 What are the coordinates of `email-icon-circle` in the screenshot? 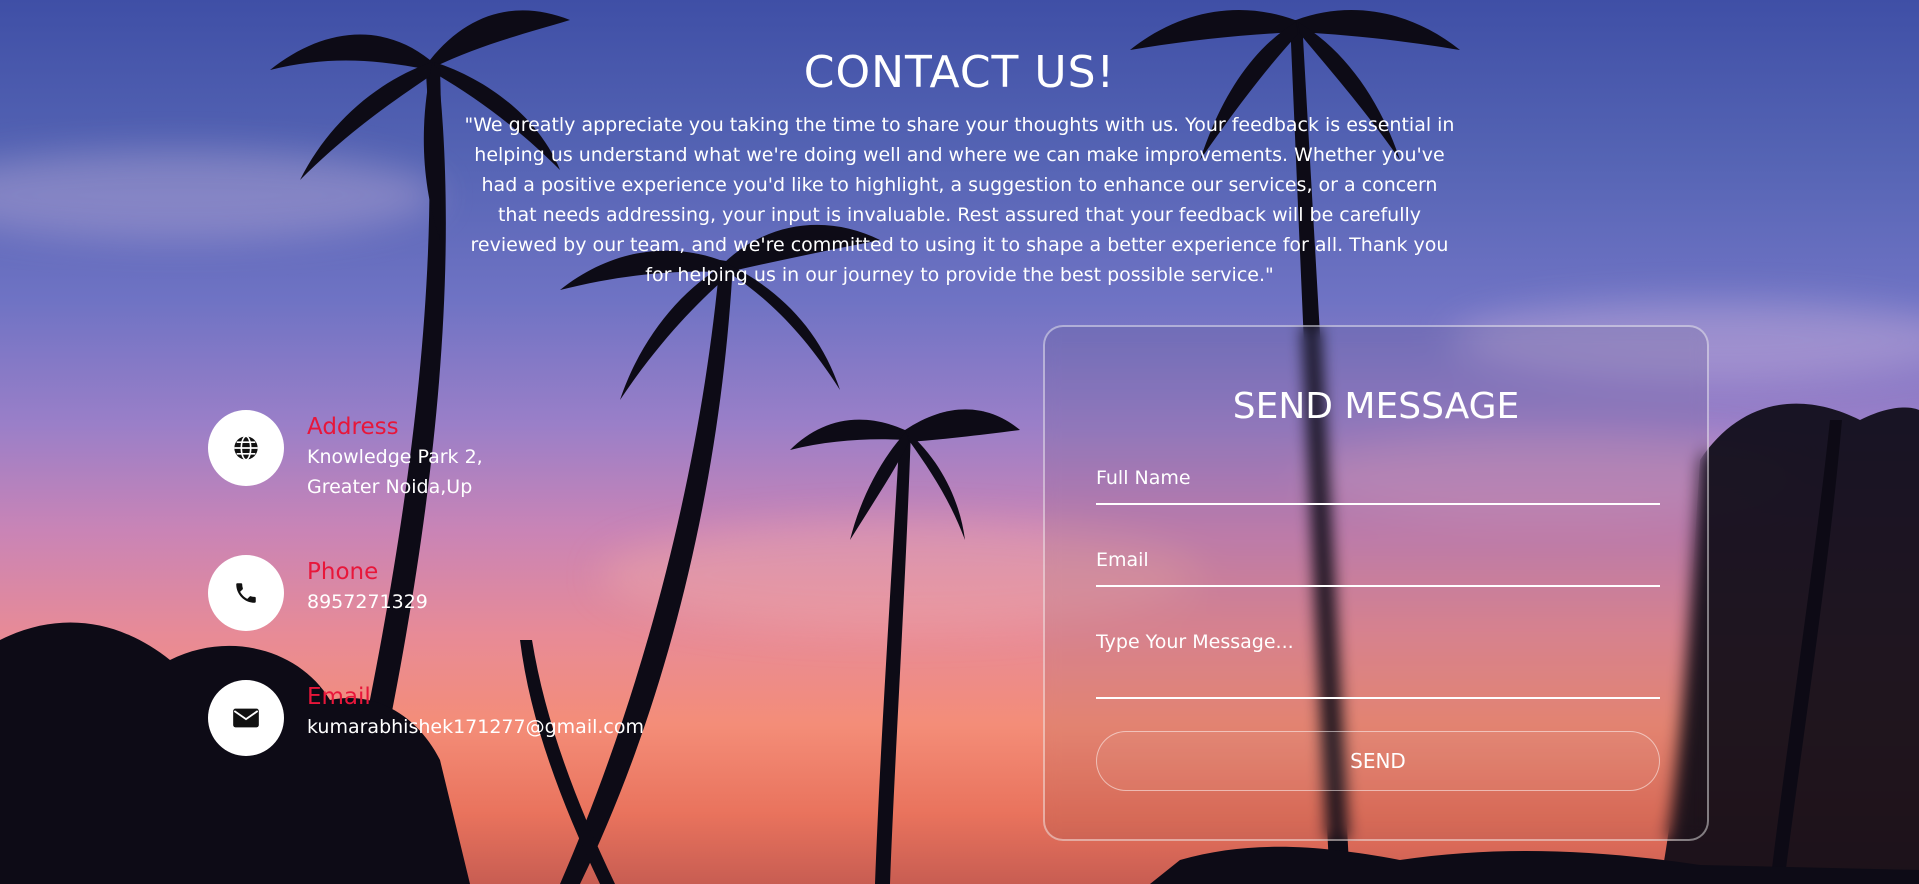 It's located at (246, 718).